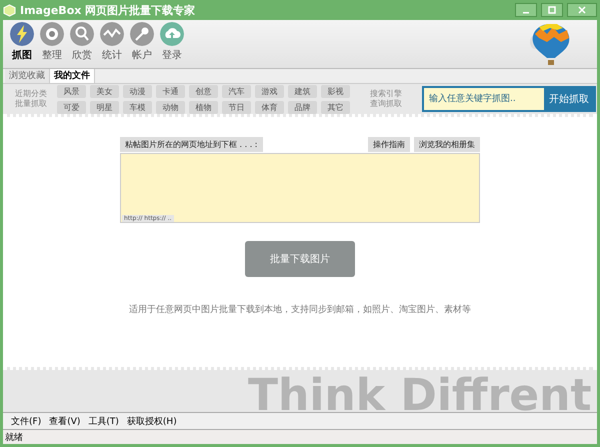 The height and width of the screenshot is (447, 600). I want to click on maximize-icon, so click(552, 10).